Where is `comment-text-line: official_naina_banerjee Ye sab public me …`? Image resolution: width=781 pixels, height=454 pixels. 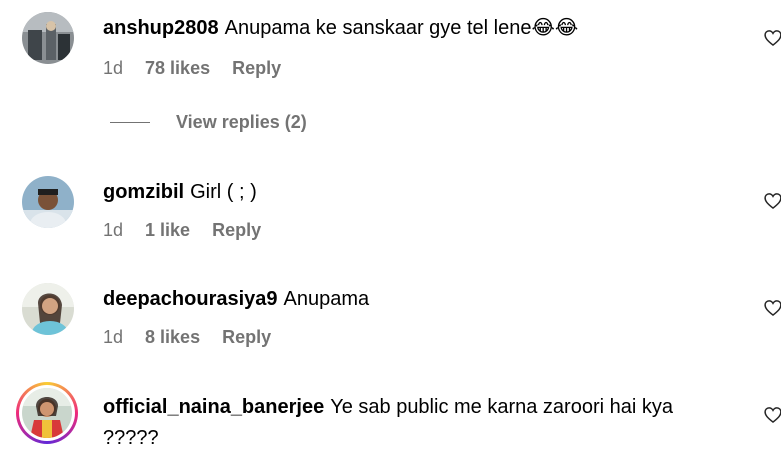
comment-text-line: official_naina_banerjee Ye sab public me … is located at coordinates (418, 423).